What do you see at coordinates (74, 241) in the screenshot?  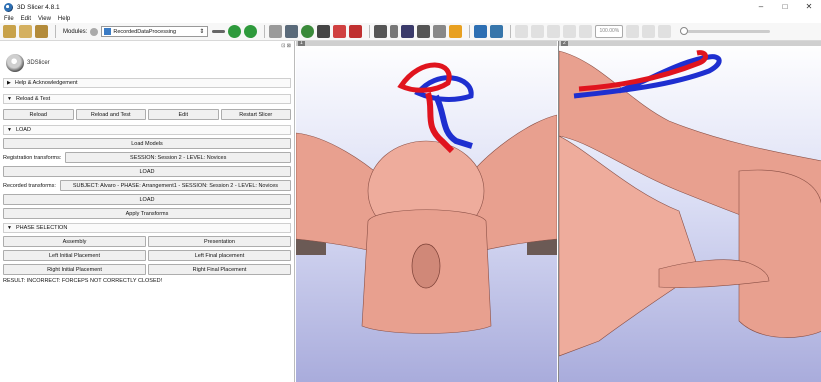 I see `assembly-button: Assembly` at bounding box center [74, 241].